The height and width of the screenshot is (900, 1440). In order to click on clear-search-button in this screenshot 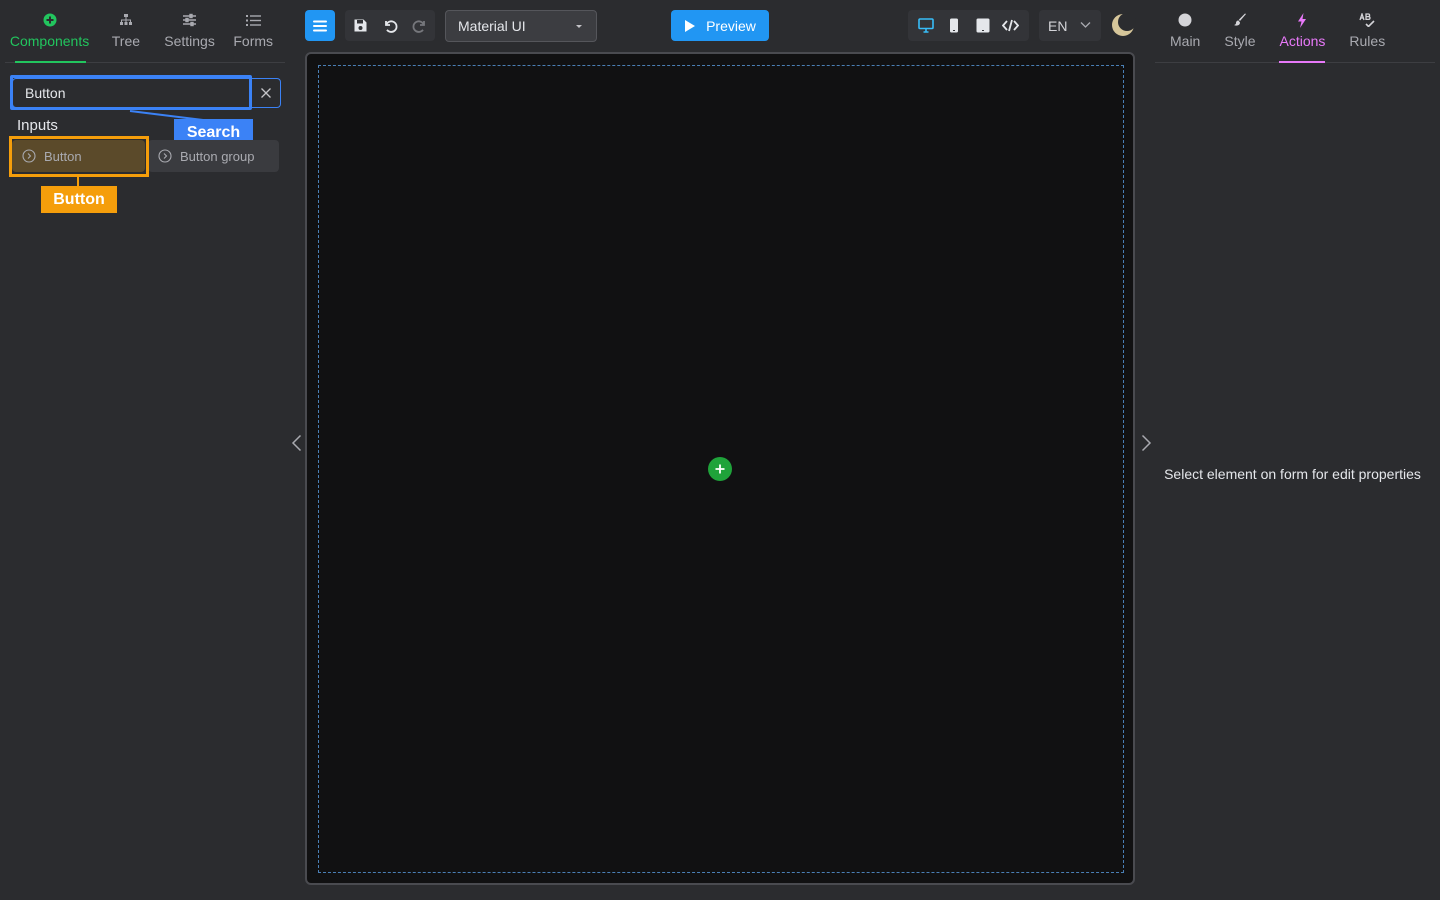, I will do `click(265, 93)`.